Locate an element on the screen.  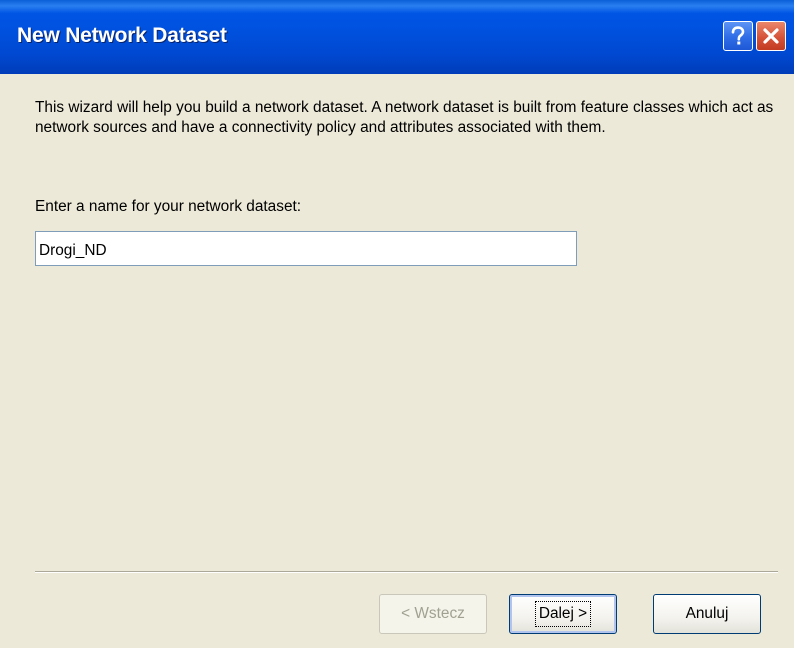
next-button: Dalej > is located at coordinates (563, 614).